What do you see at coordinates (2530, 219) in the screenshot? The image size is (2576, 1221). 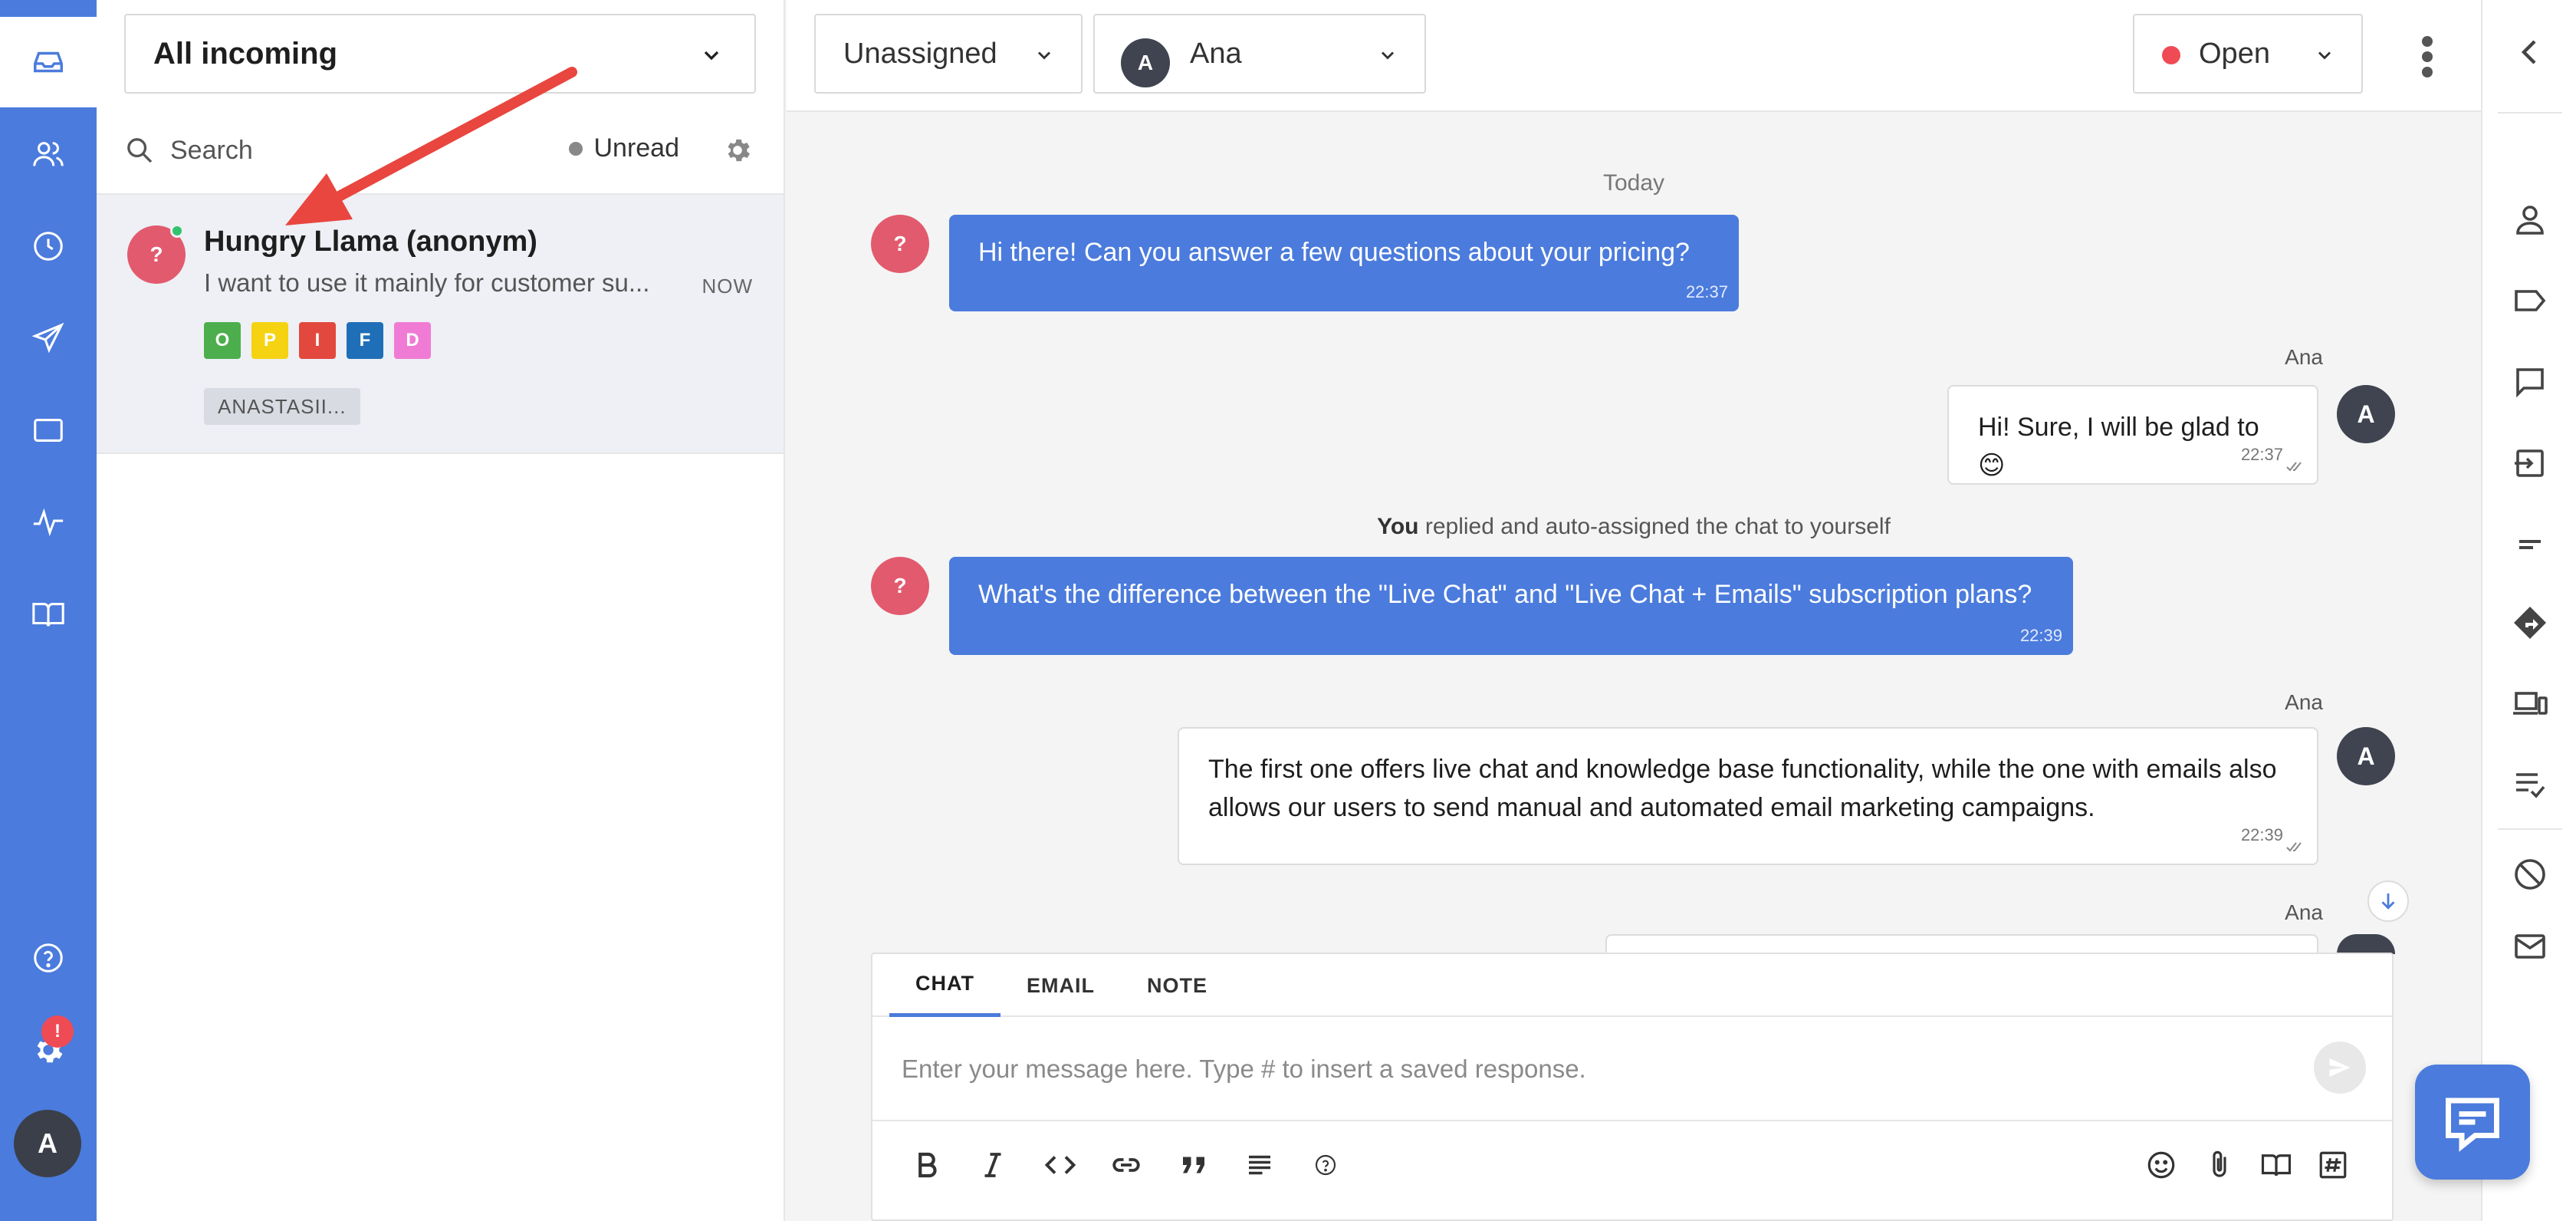 I see `contact-person-icon` at bounding box center [2530, 219].